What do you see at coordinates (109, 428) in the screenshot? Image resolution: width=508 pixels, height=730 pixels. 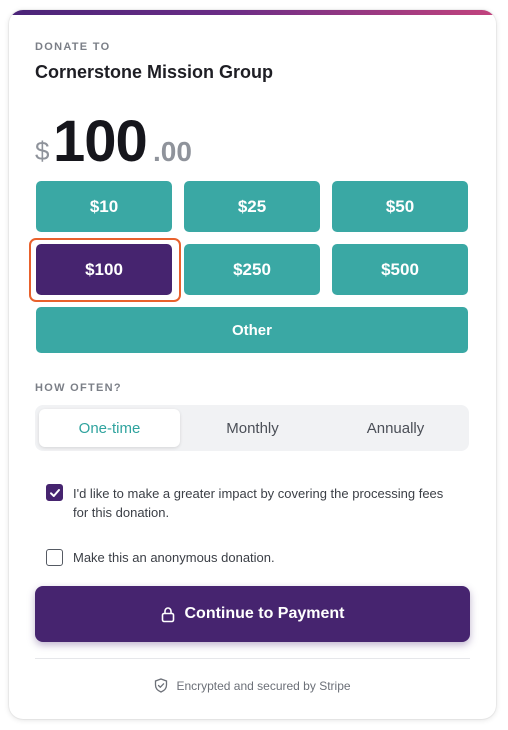 I see `frequency-one-time: One-time` at bounding box center [109, 428].